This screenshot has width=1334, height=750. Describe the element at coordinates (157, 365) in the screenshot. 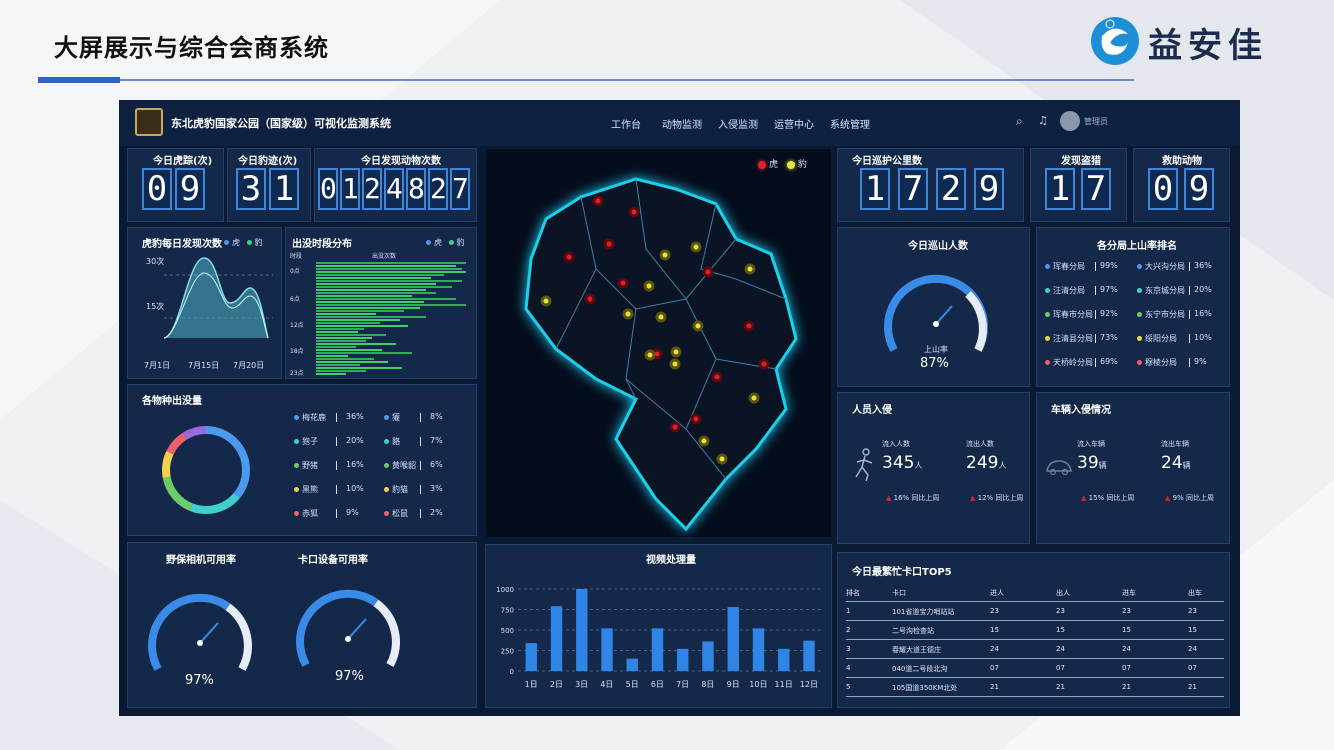

I see `daily-chart-x-tick: 7月1日` at that location.